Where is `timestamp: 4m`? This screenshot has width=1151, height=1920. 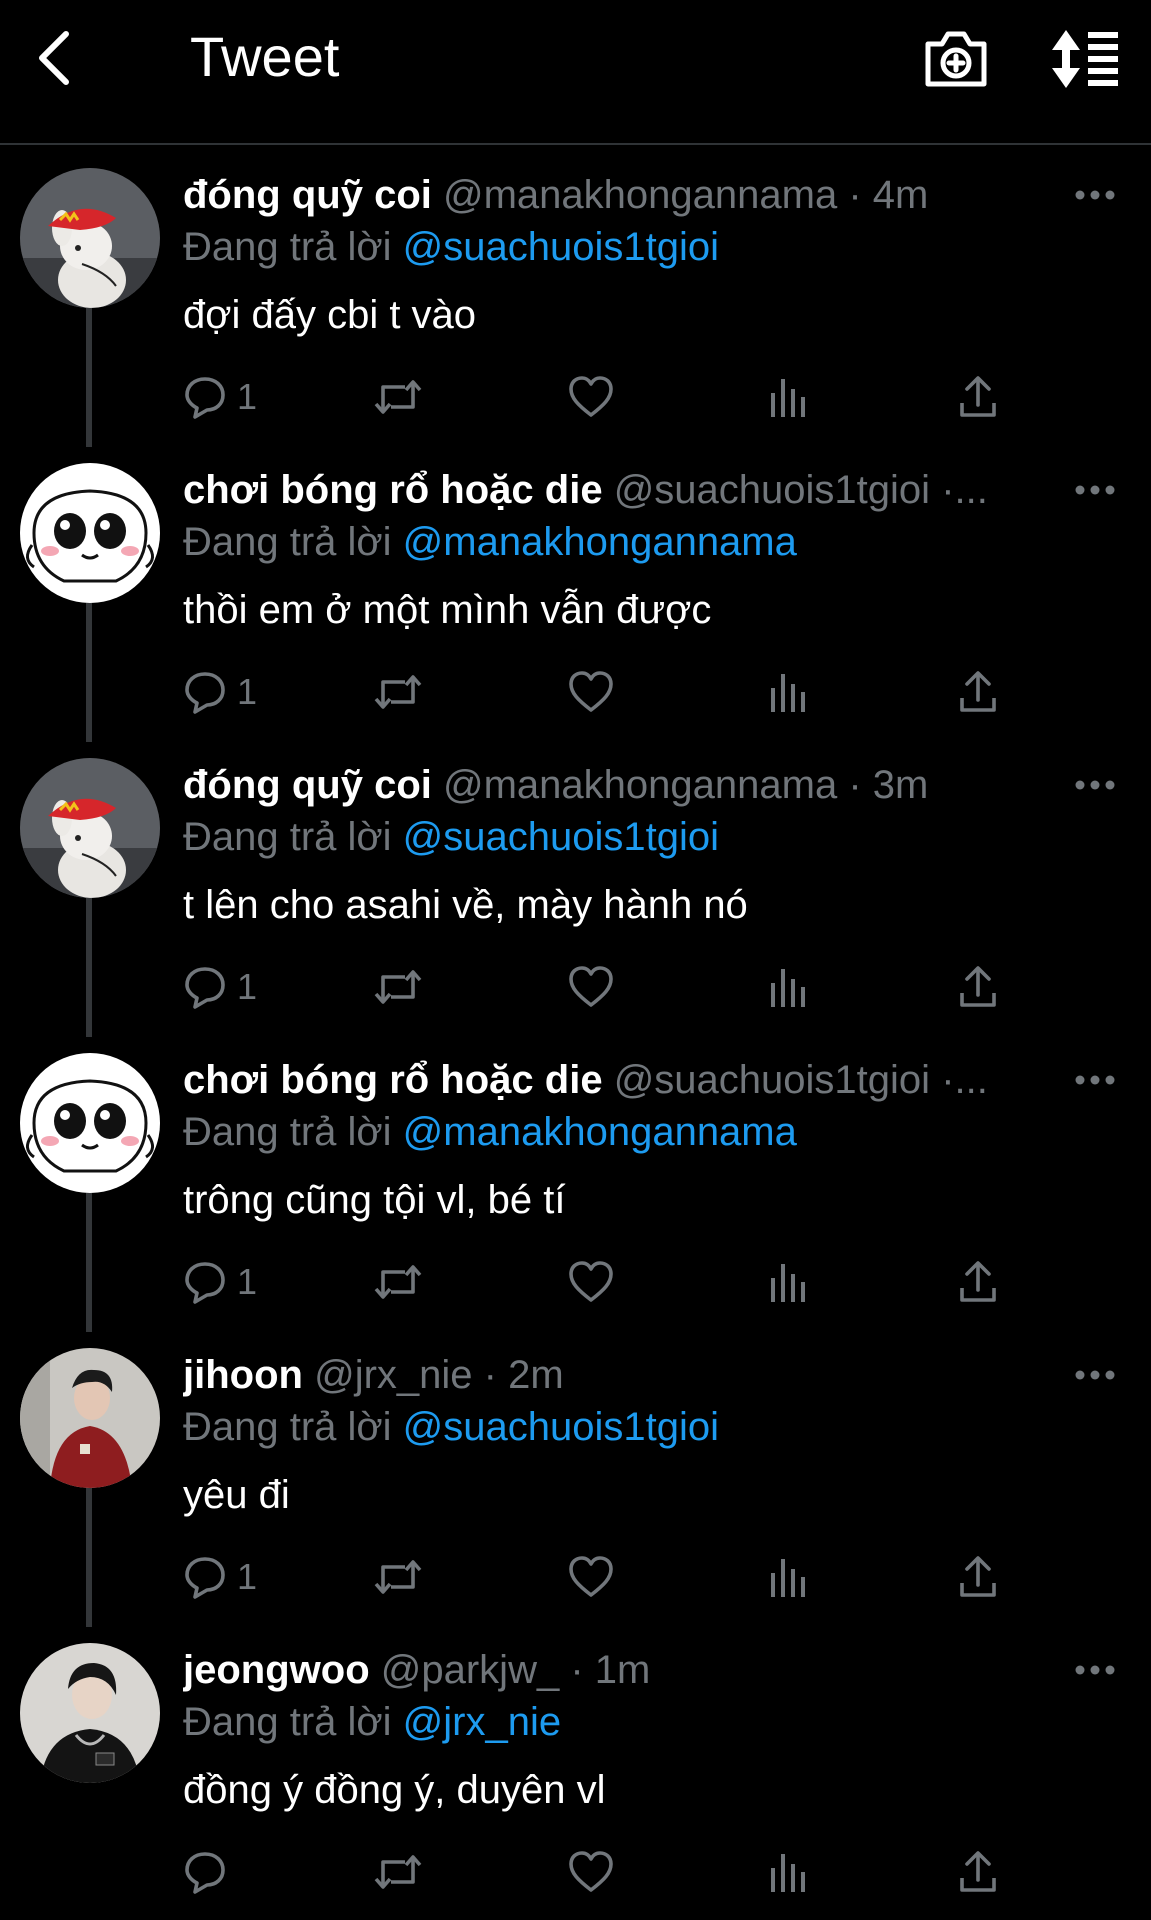
timestamp: 4m is located at coordinates (900, 195).